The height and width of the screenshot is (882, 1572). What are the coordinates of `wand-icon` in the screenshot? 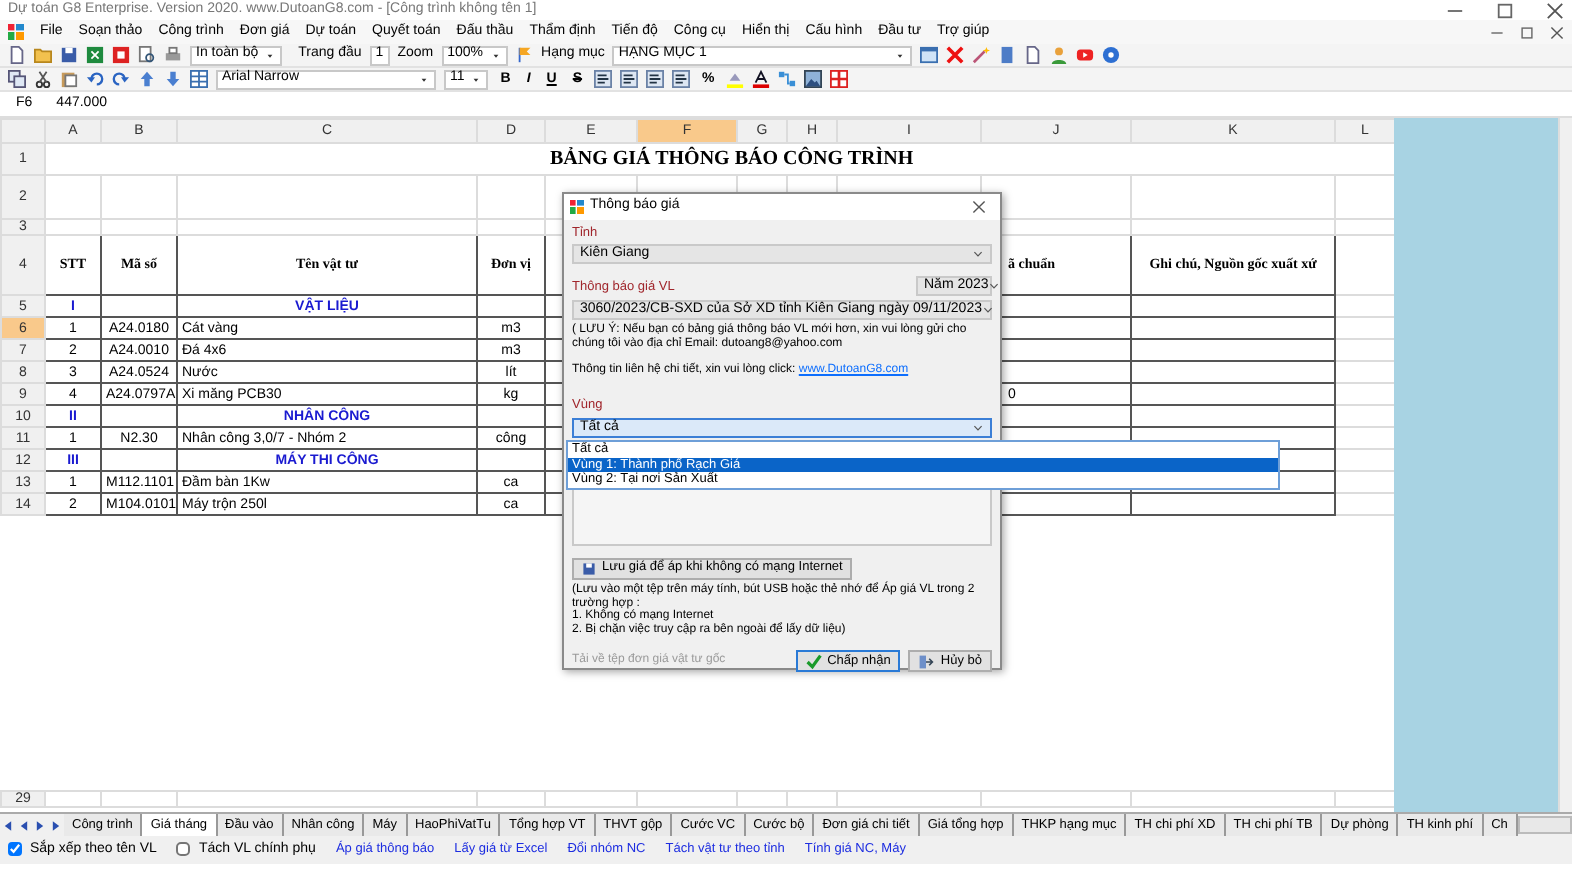 It's located at (981, 55).